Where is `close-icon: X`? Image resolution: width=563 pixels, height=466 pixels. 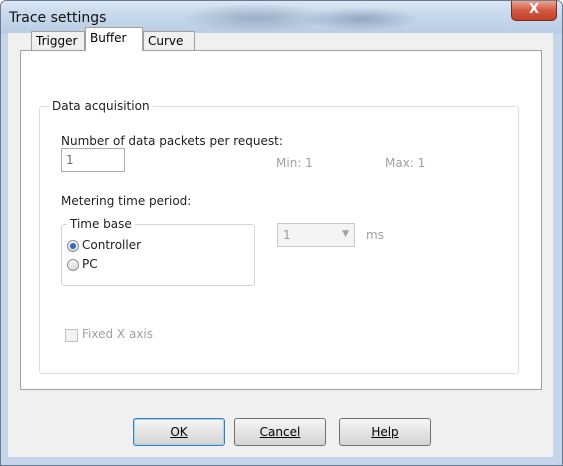
close-icon: X is located at coordinates (534, 9).